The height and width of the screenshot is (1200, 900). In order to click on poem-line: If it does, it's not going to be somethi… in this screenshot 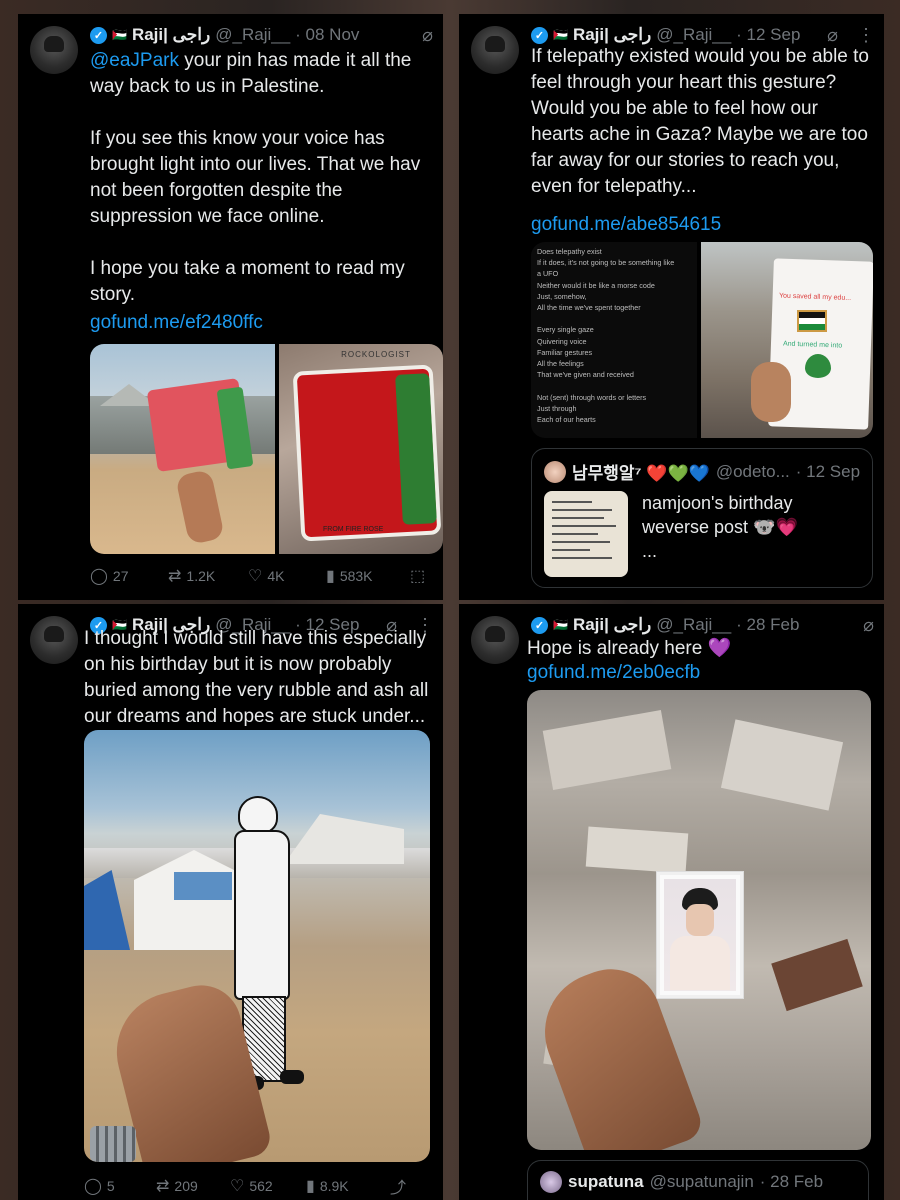, I will do `click(606, 263)`.